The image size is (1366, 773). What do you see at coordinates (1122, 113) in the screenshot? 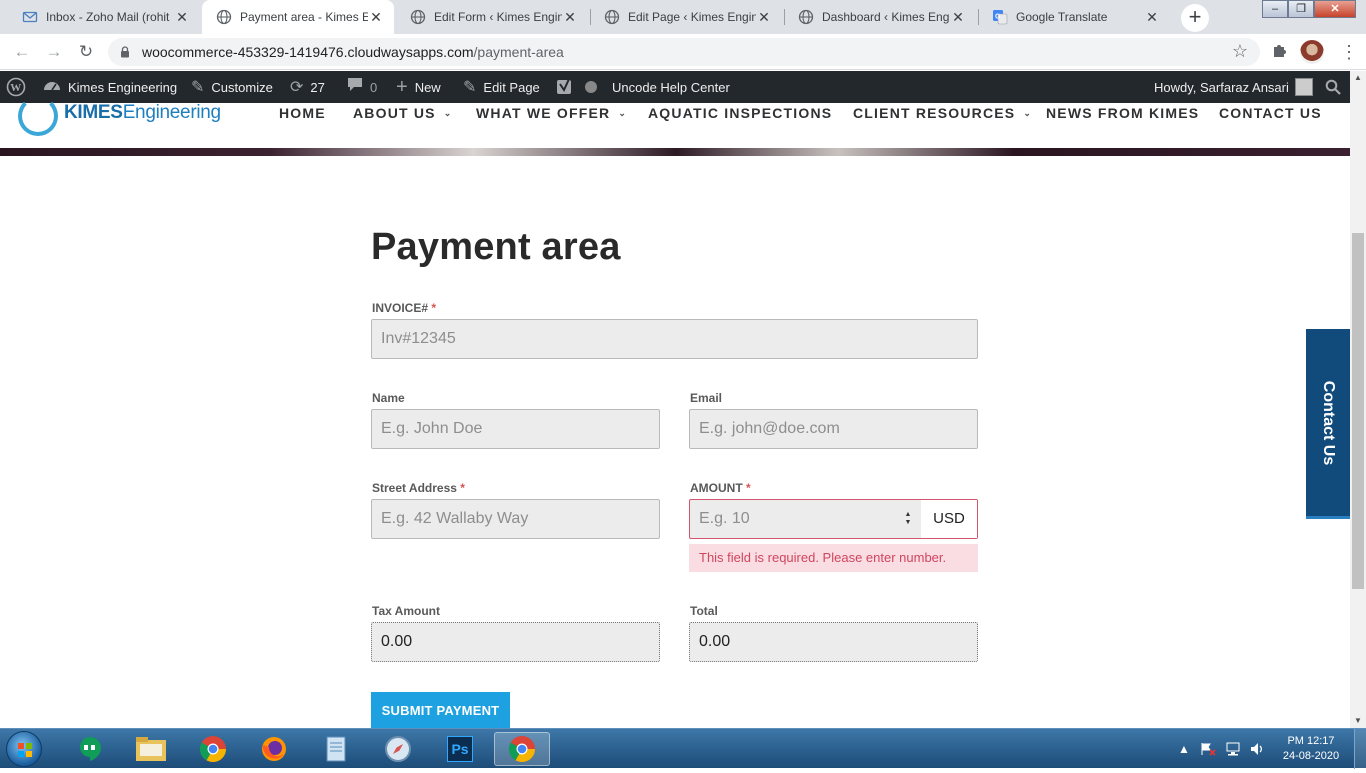
I see `nav-news-from-kimes: NEWS FROM KIMES` at bounding box center [1122, 113].